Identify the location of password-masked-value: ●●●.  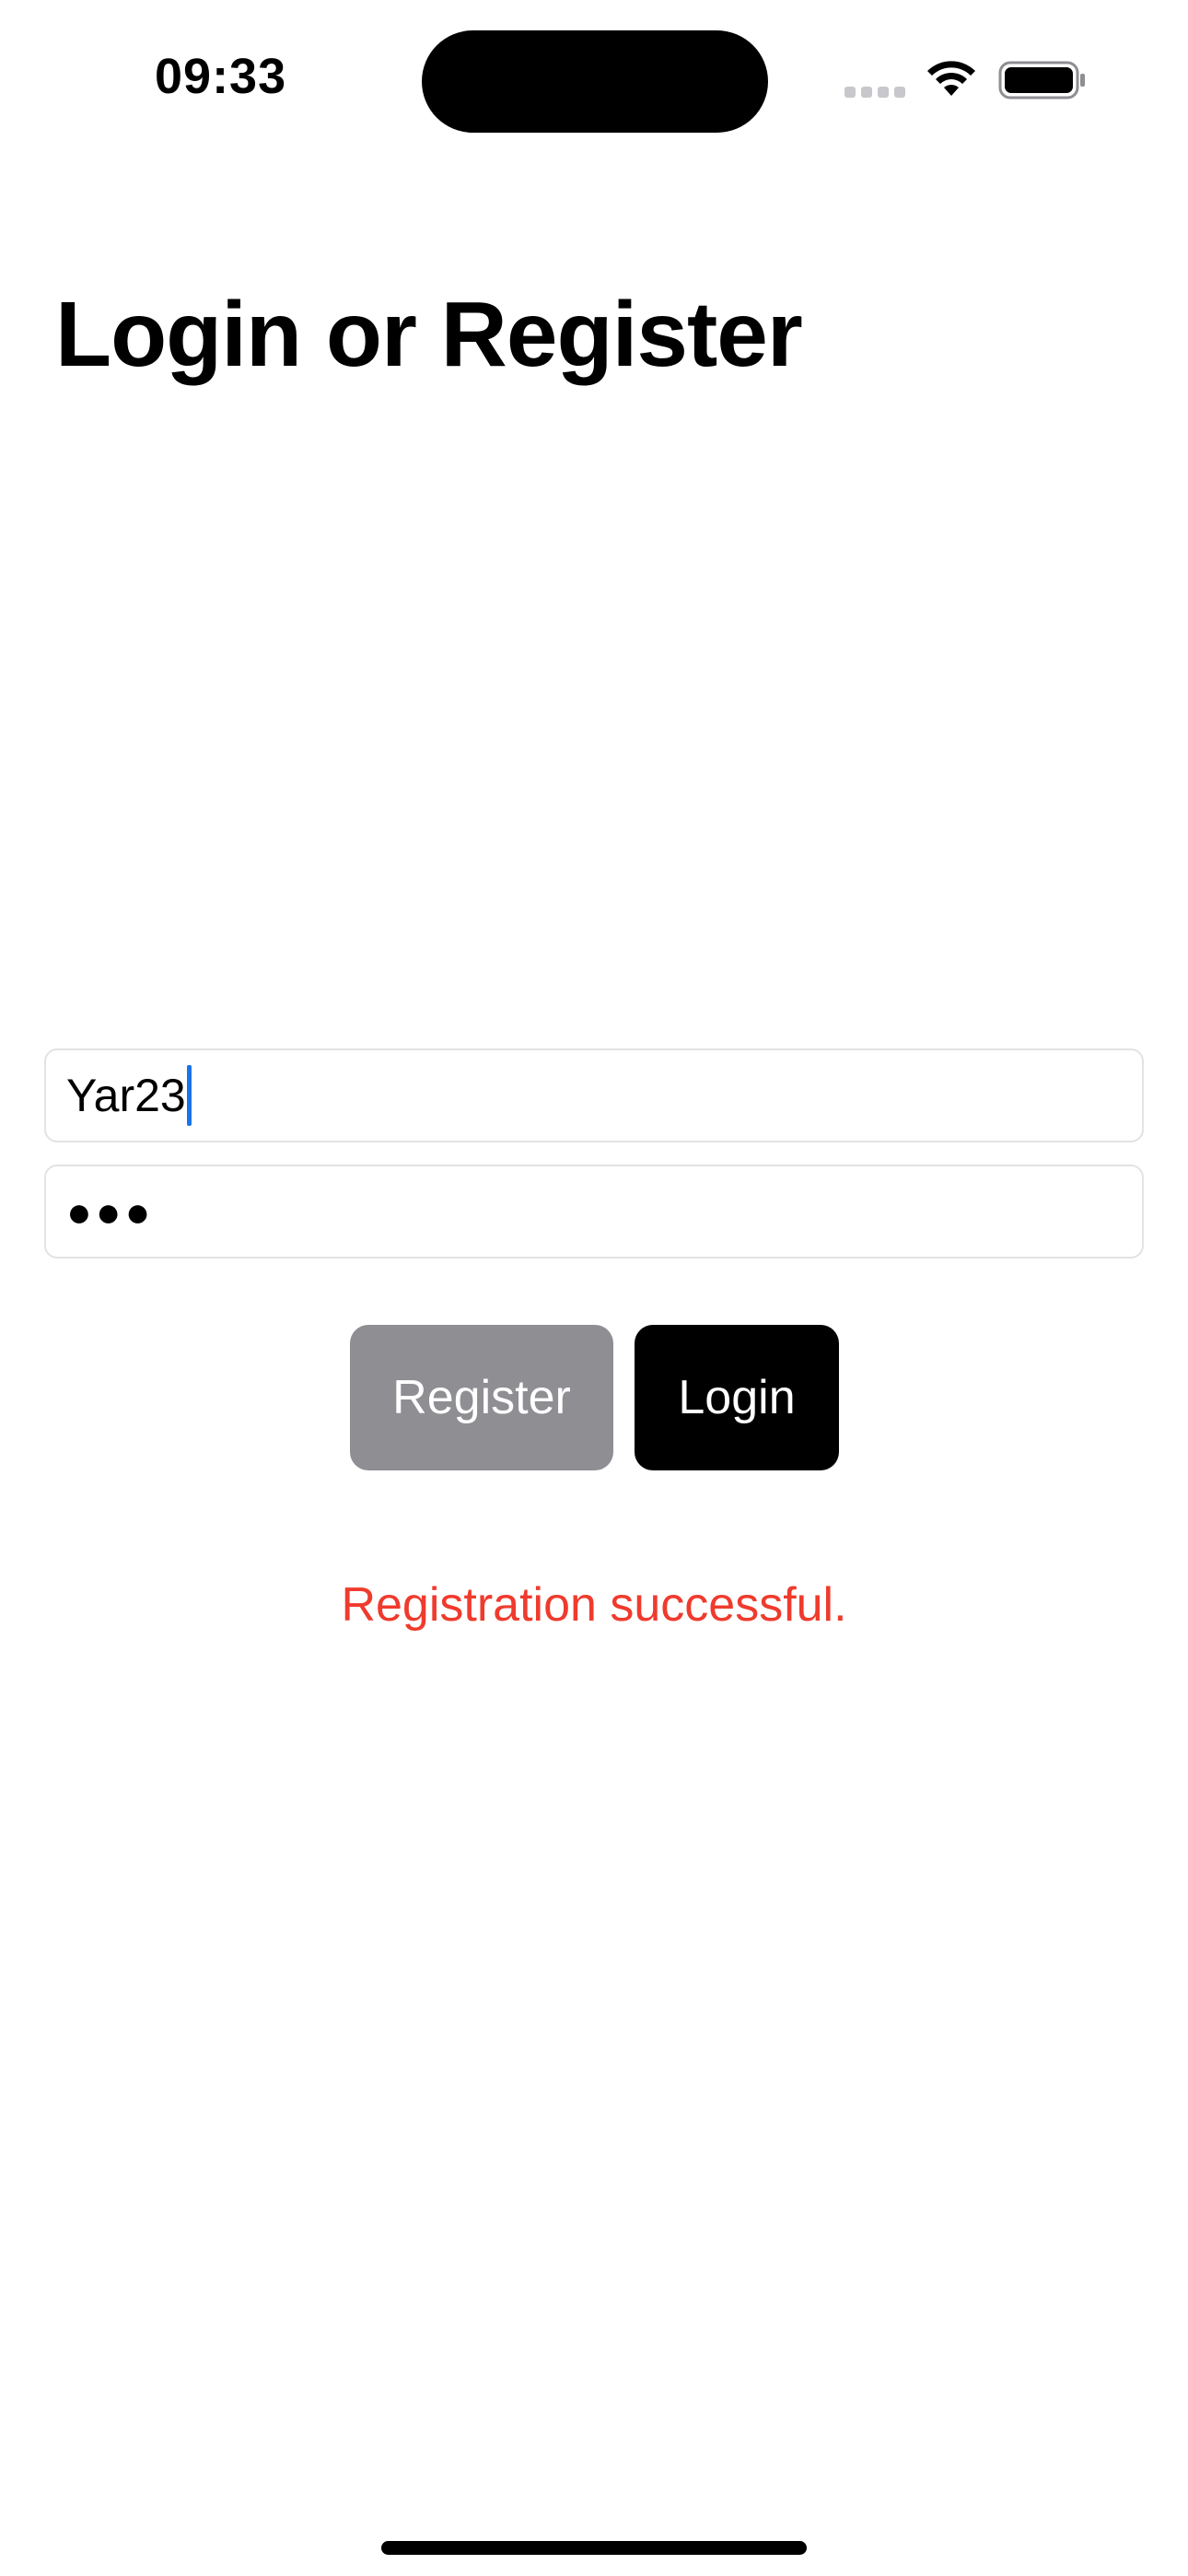
(111, 1211).